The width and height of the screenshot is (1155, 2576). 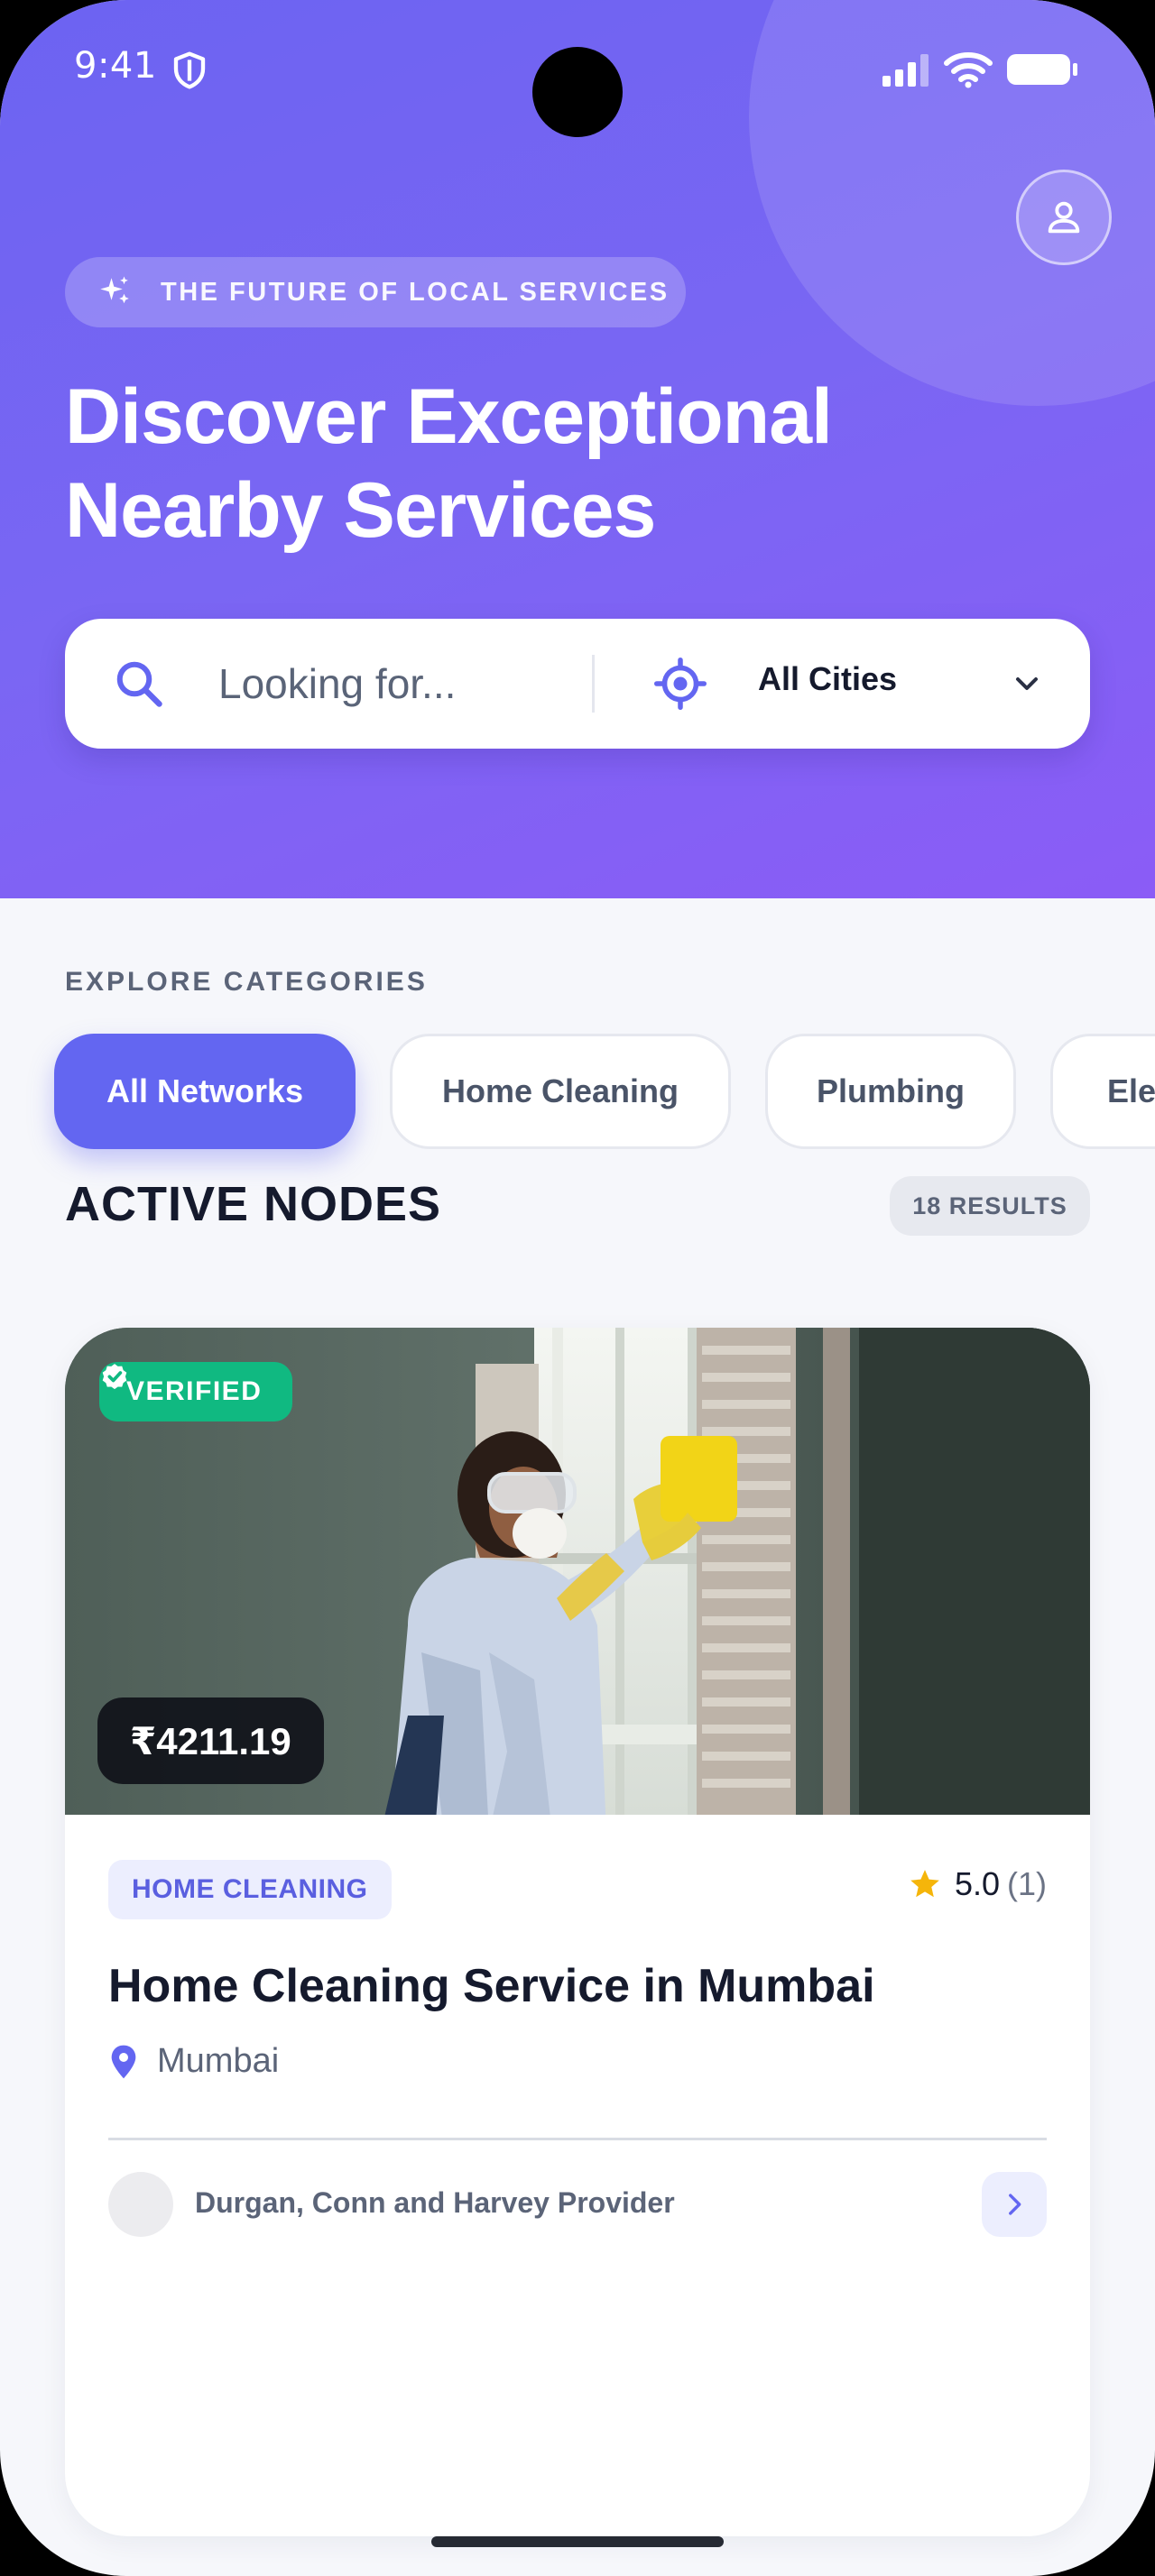 What do you see at coordinates (577, 92) in the screenshot?
I see `camera-cutout` at bounding box center [577, 92].